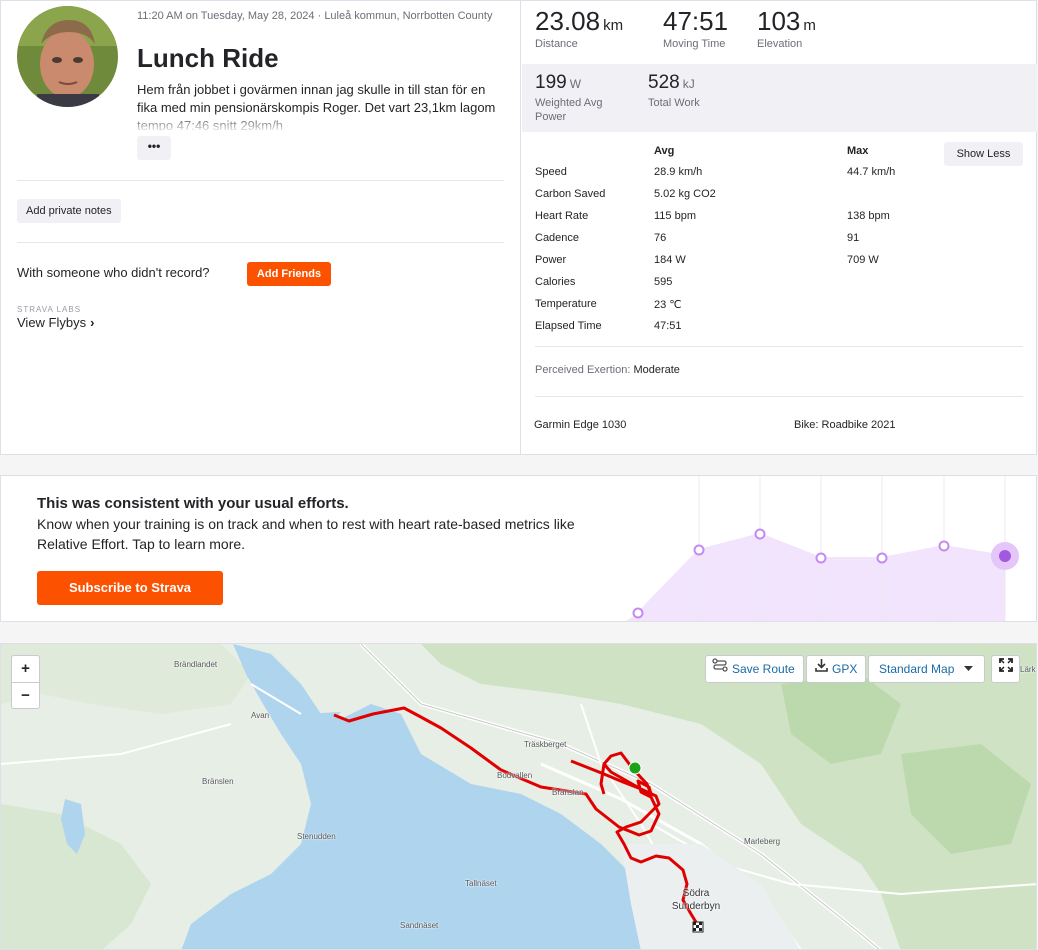 The image size is (1038, 950). Describe the element at coordinates (154, 148) in the screenshot. I see `more-button: •••` at that location.